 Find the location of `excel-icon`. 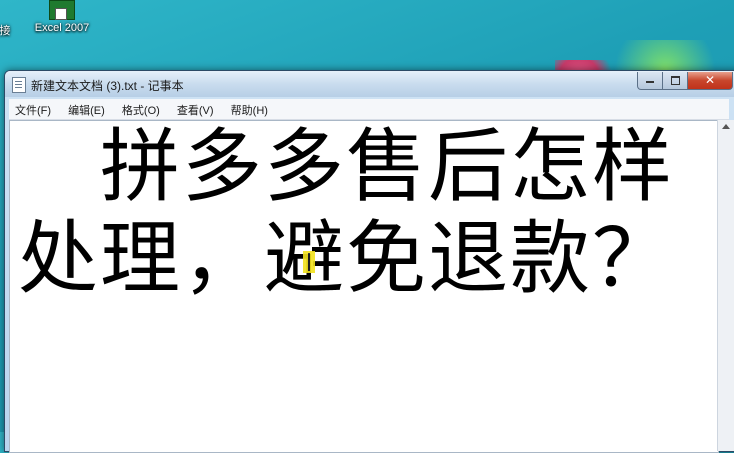

excel-icon is located at coordinates (62, 10).